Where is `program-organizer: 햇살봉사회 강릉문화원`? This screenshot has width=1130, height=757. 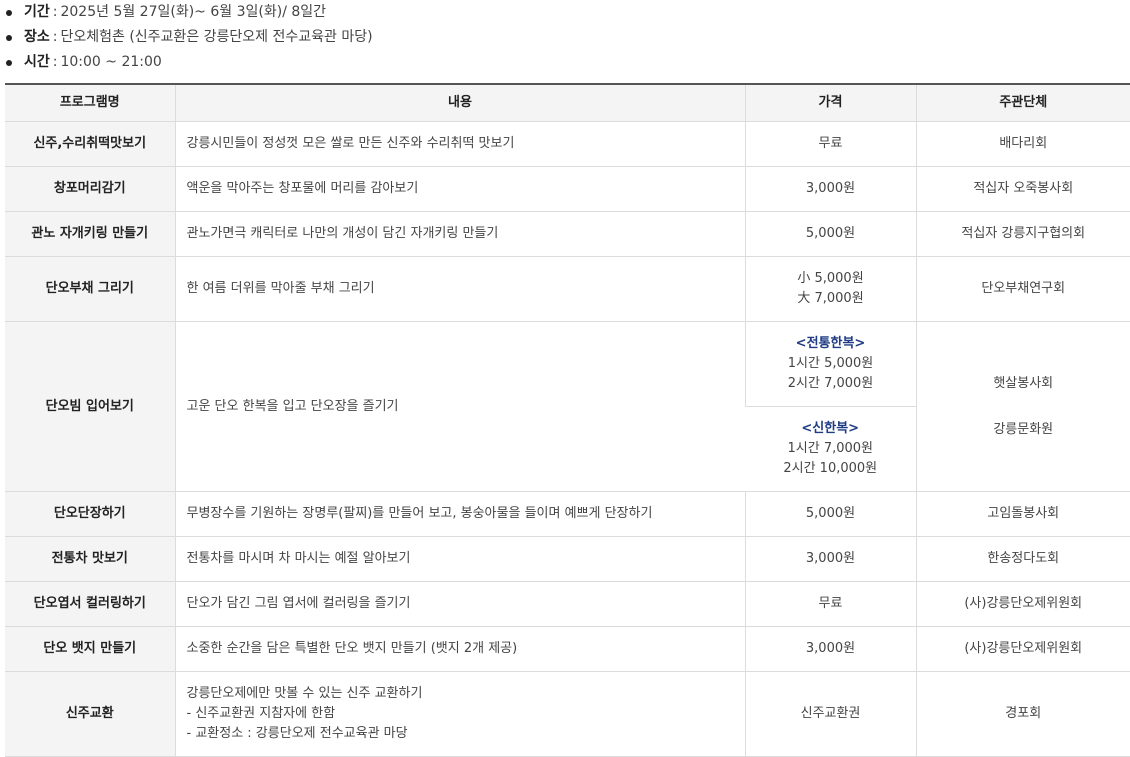
program-organizer: 햇살봉사회 강릉문화원 is located at coordinates (1023, 407).